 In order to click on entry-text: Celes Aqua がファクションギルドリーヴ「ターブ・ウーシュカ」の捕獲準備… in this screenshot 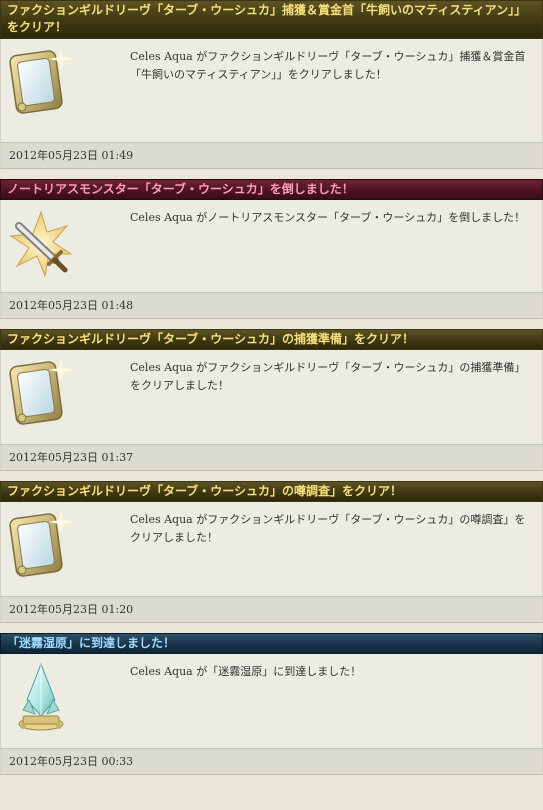, I will do `click(328, 376)`.